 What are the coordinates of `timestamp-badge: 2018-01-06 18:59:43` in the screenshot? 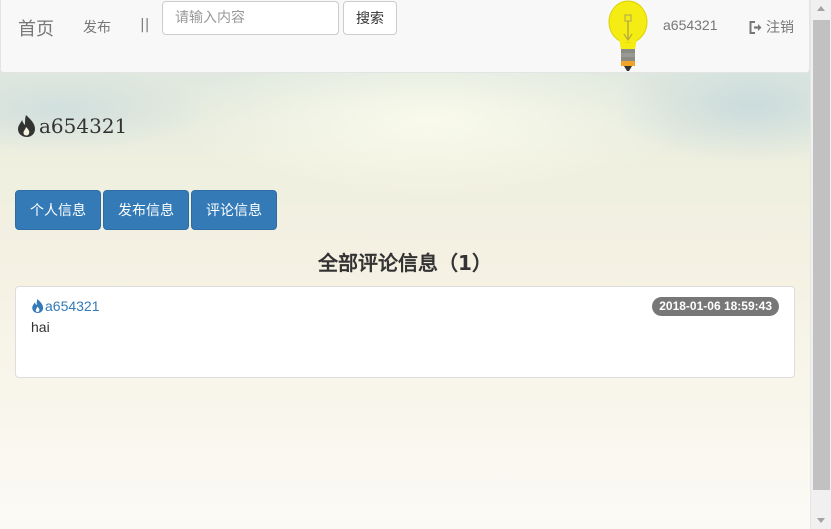 It's located at (715, 306).